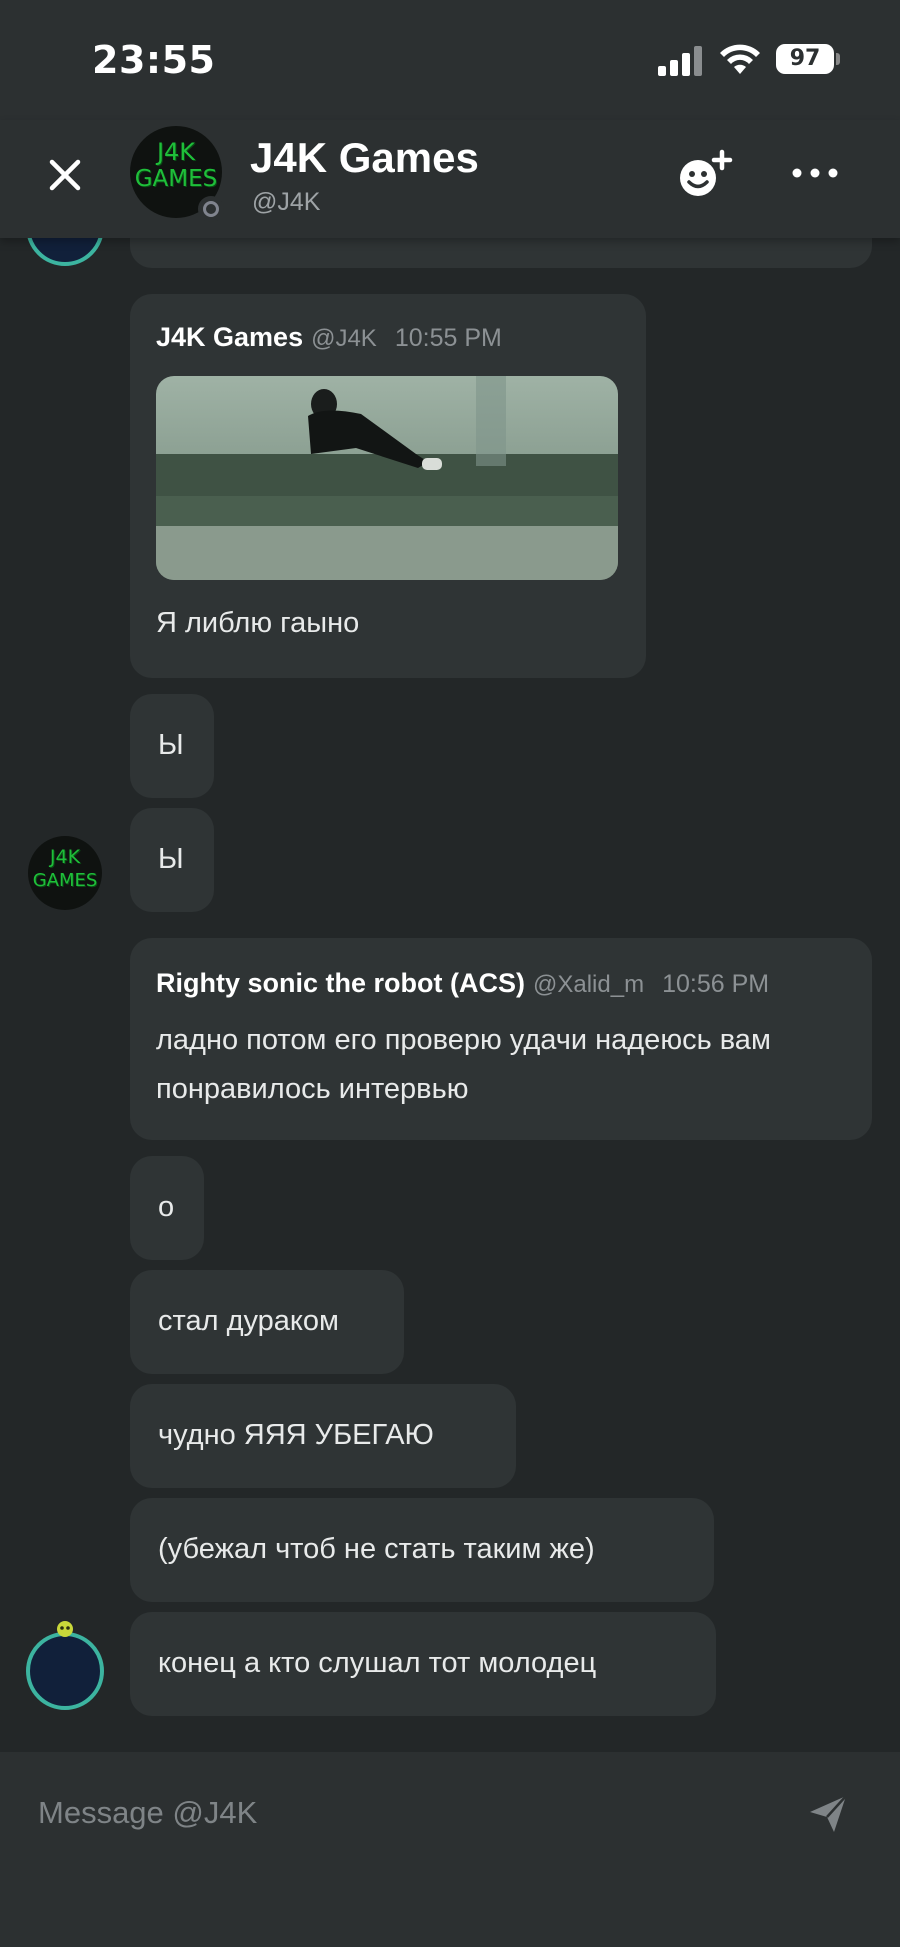 Image resolution: width=900 pixels, height=1947 pixels. Describe the element at coordinates (258, 623) in the screenshot. I see `message-text: Я либлю гаыно` at that location.